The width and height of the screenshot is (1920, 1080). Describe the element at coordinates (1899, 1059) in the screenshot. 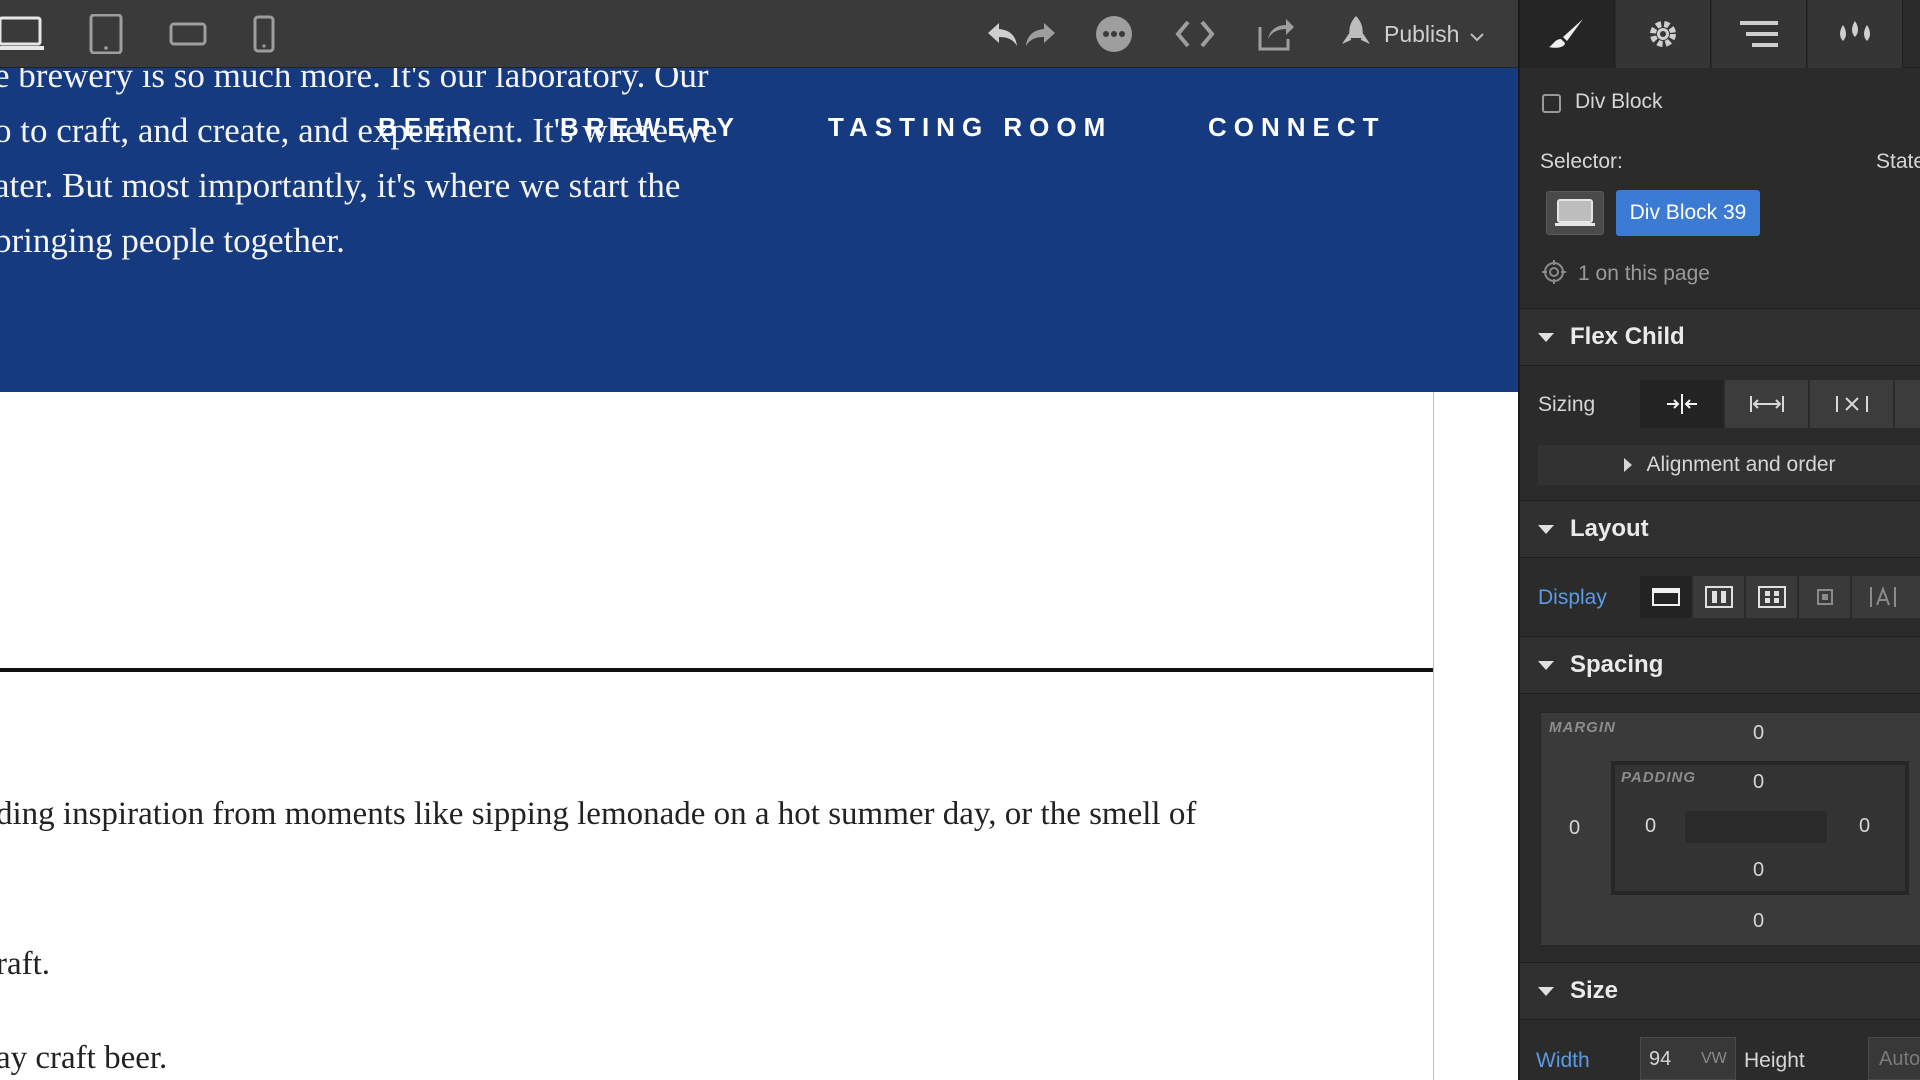

I see `height-value: Auto` at that location.